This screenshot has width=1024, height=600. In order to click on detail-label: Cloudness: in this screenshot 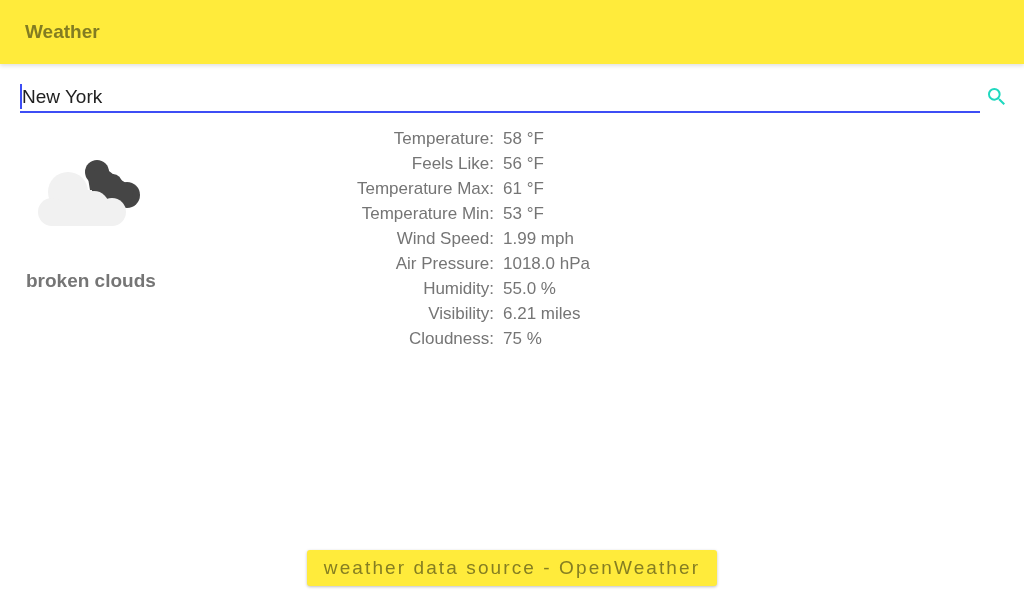, I will do `click(450, 339)`.